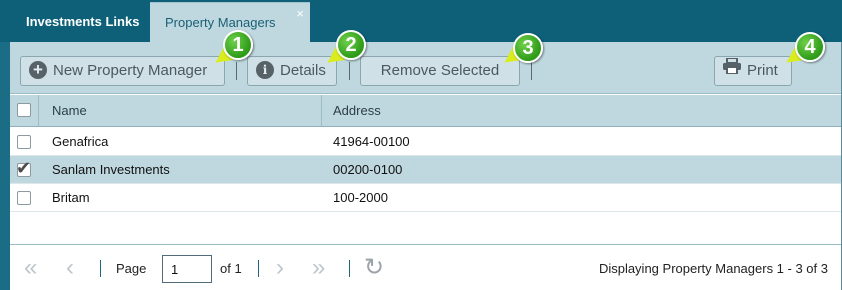 The image size is (842, 290). Describe the element at coordinates (69, 111) in the screenshot. I see `column-header-name: Name` at that location.